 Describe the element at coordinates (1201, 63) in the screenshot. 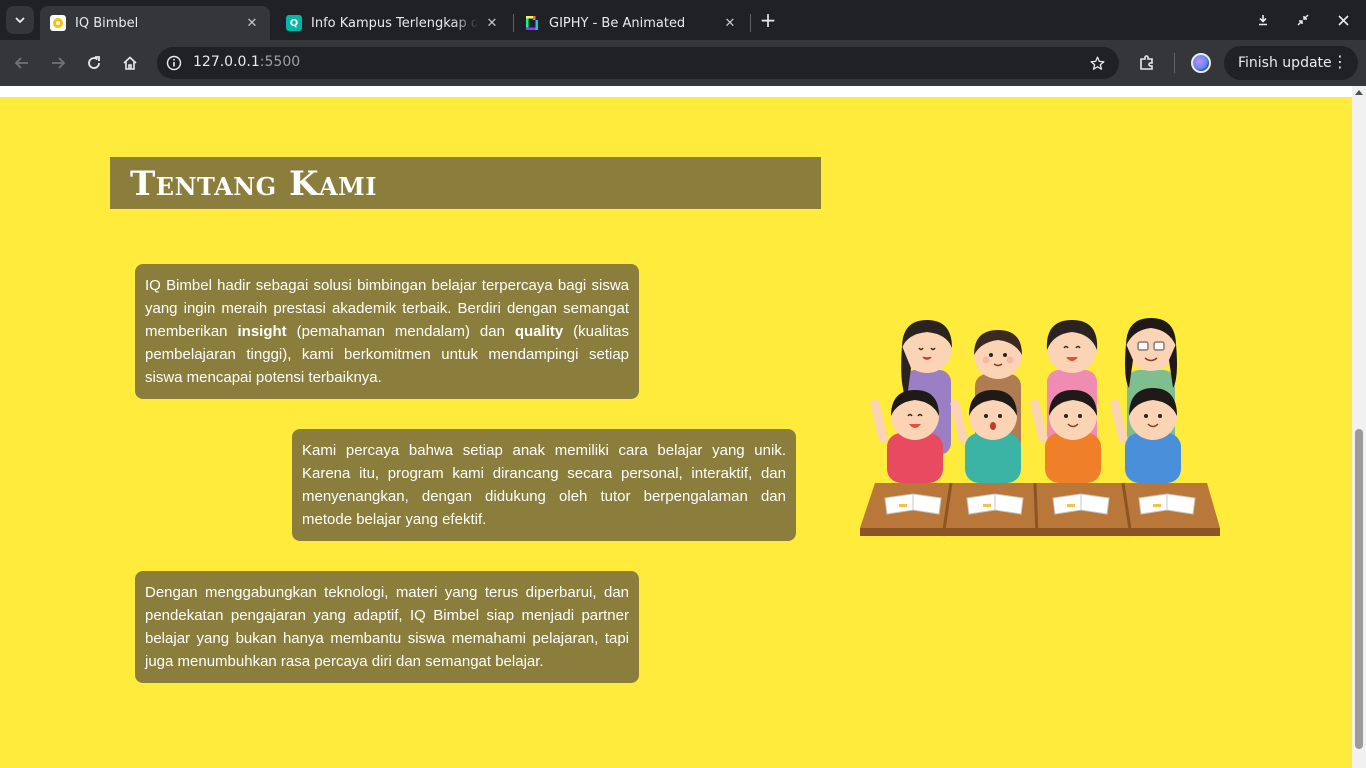

I see `profile-avatar` at that location.